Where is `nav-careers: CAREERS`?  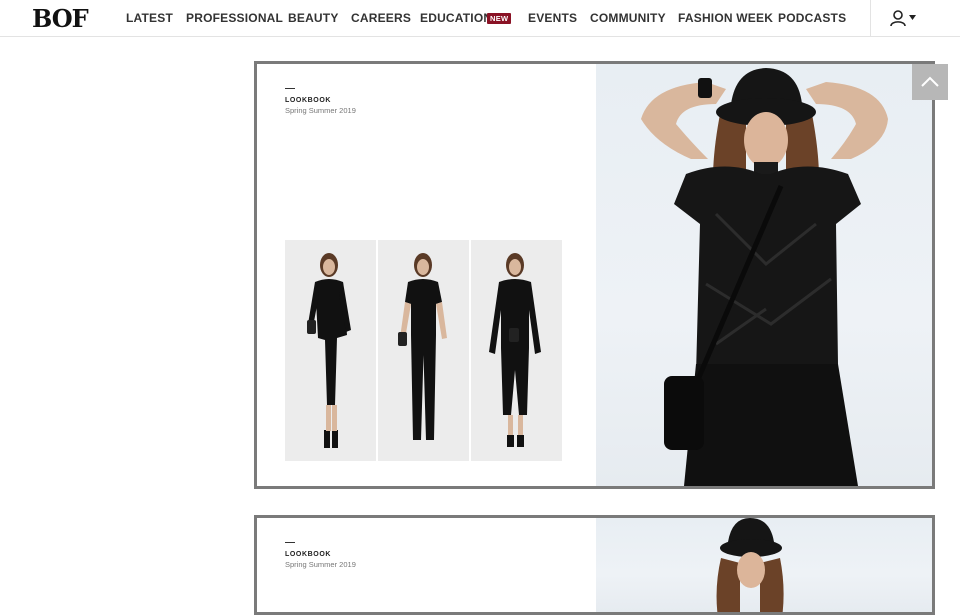
nav-careers: CAREERS is located at coordinates (381, 18).